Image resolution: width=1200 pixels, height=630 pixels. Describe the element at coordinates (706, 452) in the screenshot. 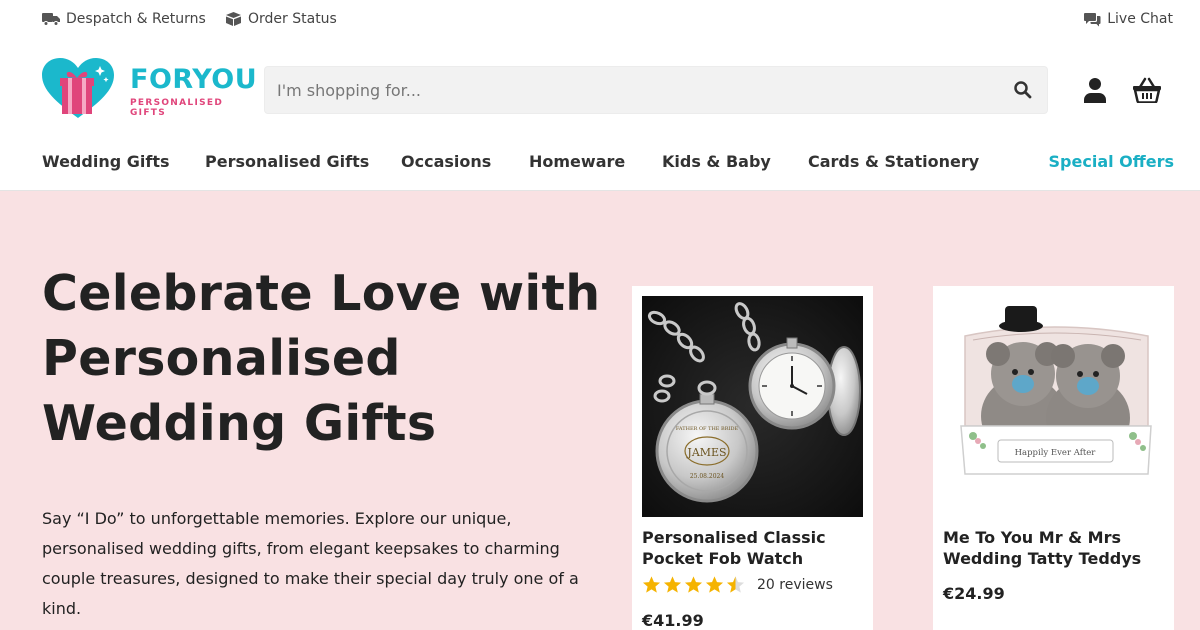

I see `svg-text: JAMES` at that location.